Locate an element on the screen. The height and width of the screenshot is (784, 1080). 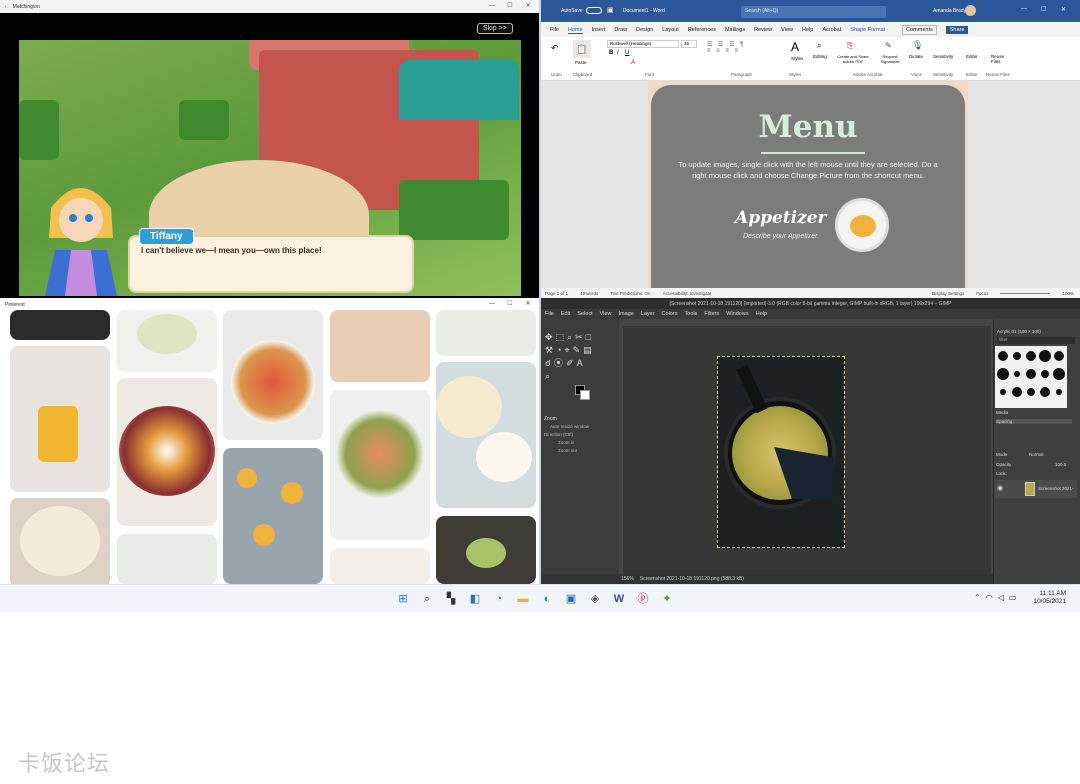
menu-title: Menu is located at coordinates (808, 127).